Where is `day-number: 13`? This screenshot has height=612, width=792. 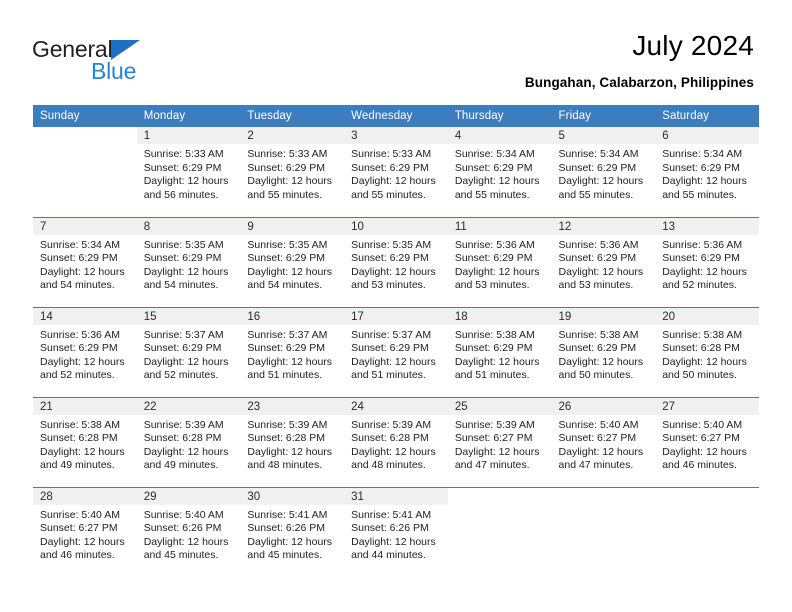
day-number: 13 is located at coordinates (707, 226).